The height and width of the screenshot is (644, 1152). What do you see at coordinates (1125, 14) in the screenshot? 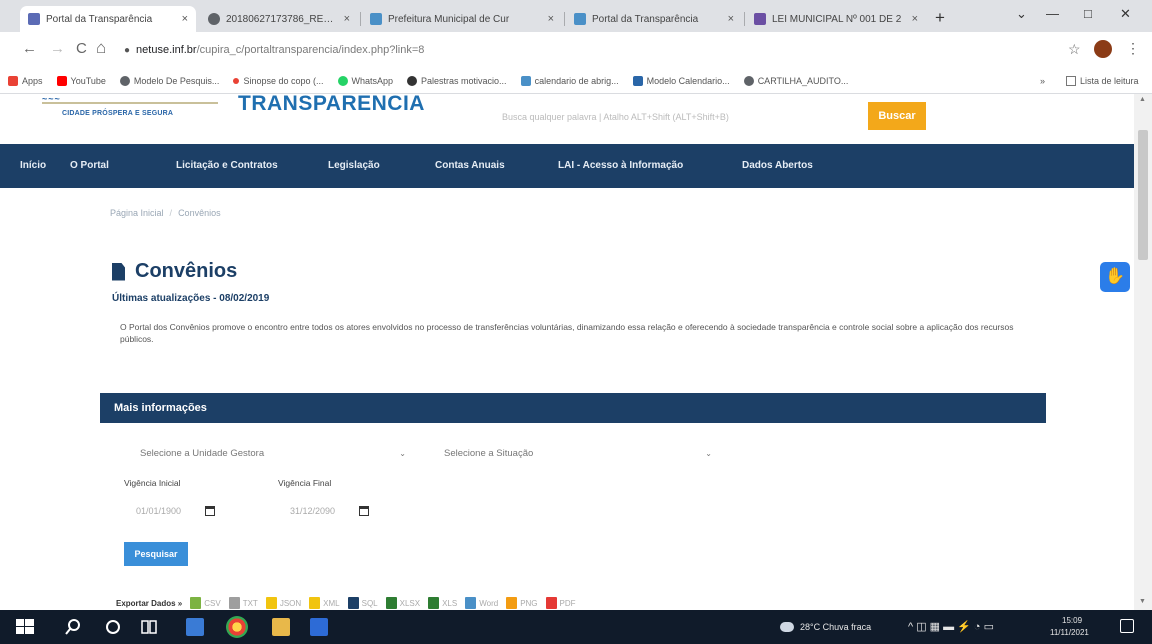
I see `close-window-button: ✕` at bounding box center [1125, 14].